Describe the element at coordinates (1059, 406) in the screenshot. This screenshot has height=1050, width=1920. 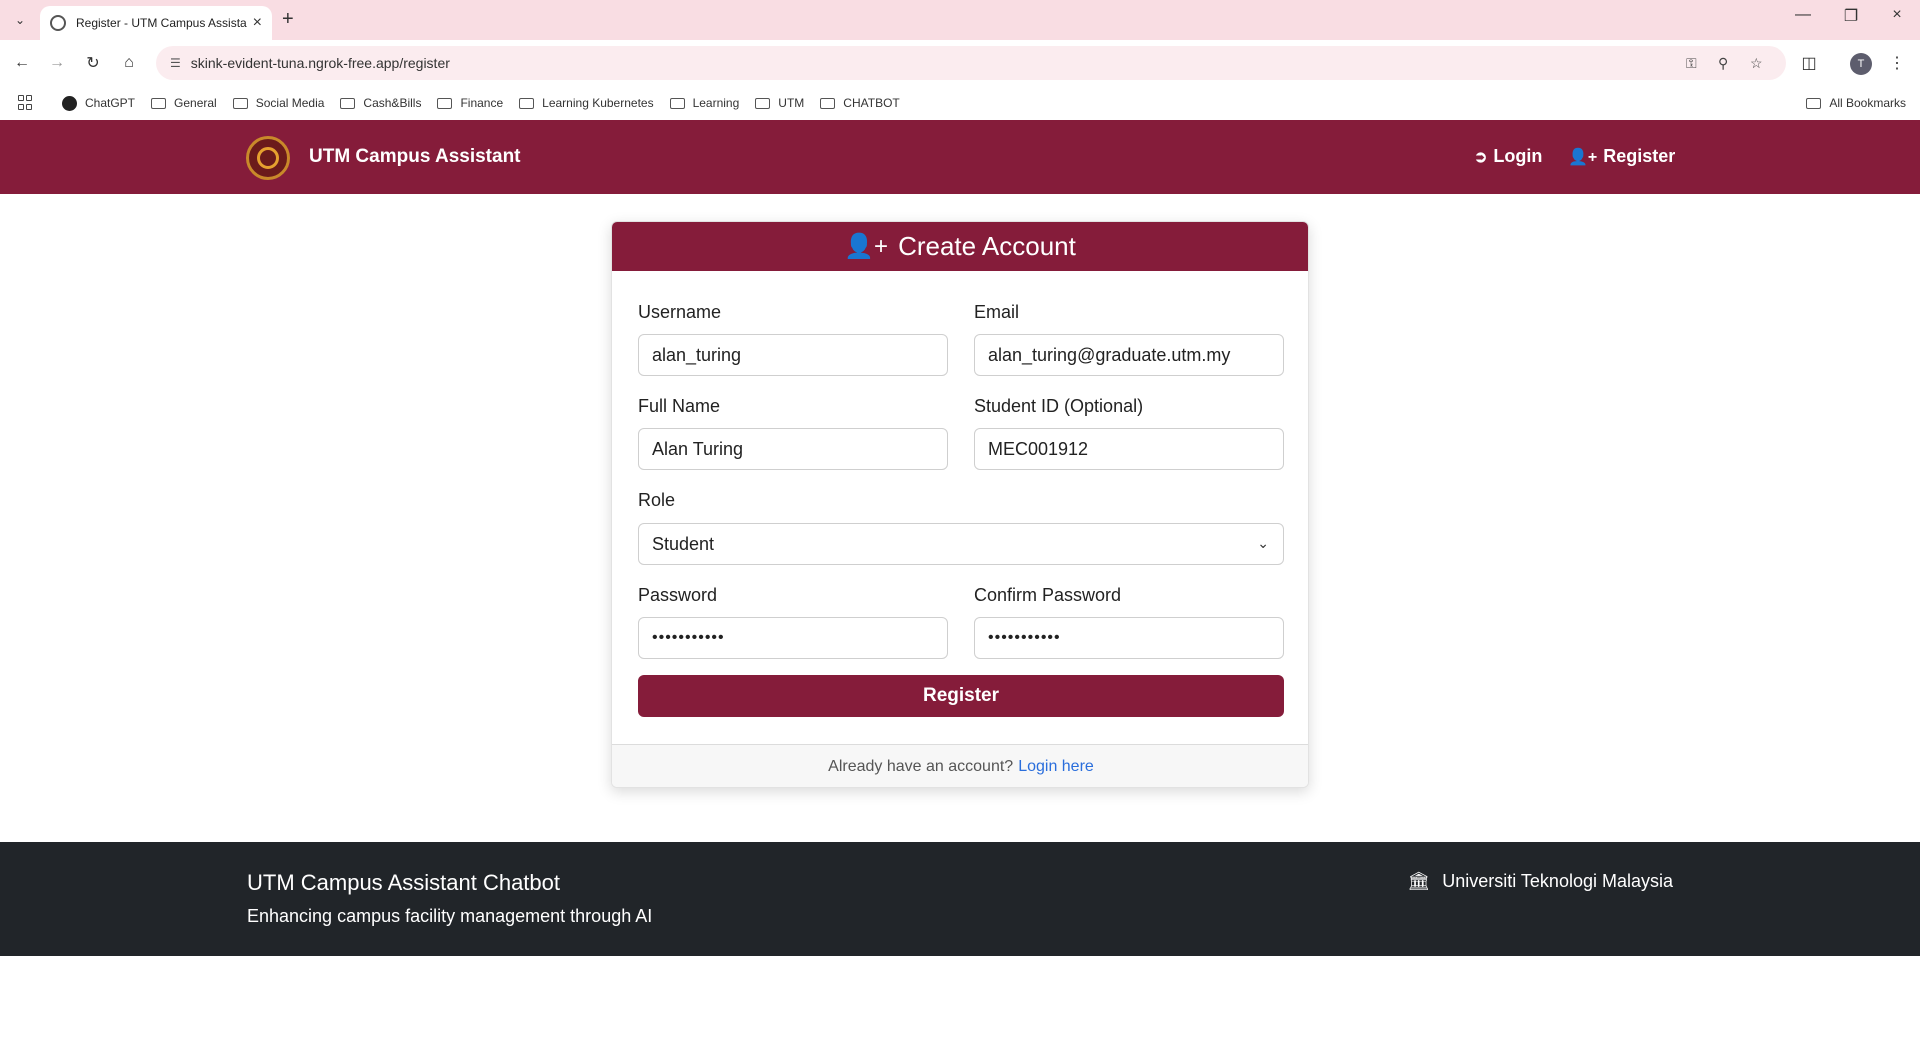
I see `student-id-label: Student ID (Optional)` at that location.